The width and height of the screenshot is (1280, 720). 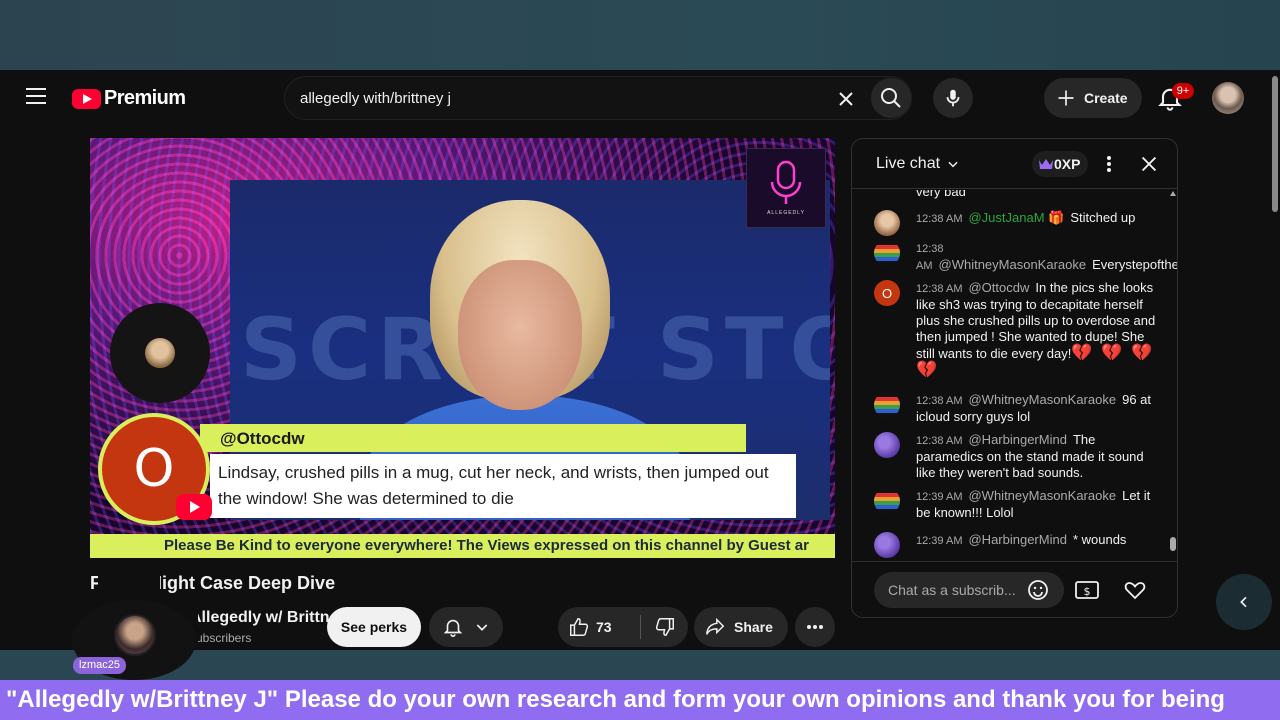 What do you see at coordinates (579, 627) in the screenshot?
I see `thumbs-up-icon` at bounding box center [579, 627].